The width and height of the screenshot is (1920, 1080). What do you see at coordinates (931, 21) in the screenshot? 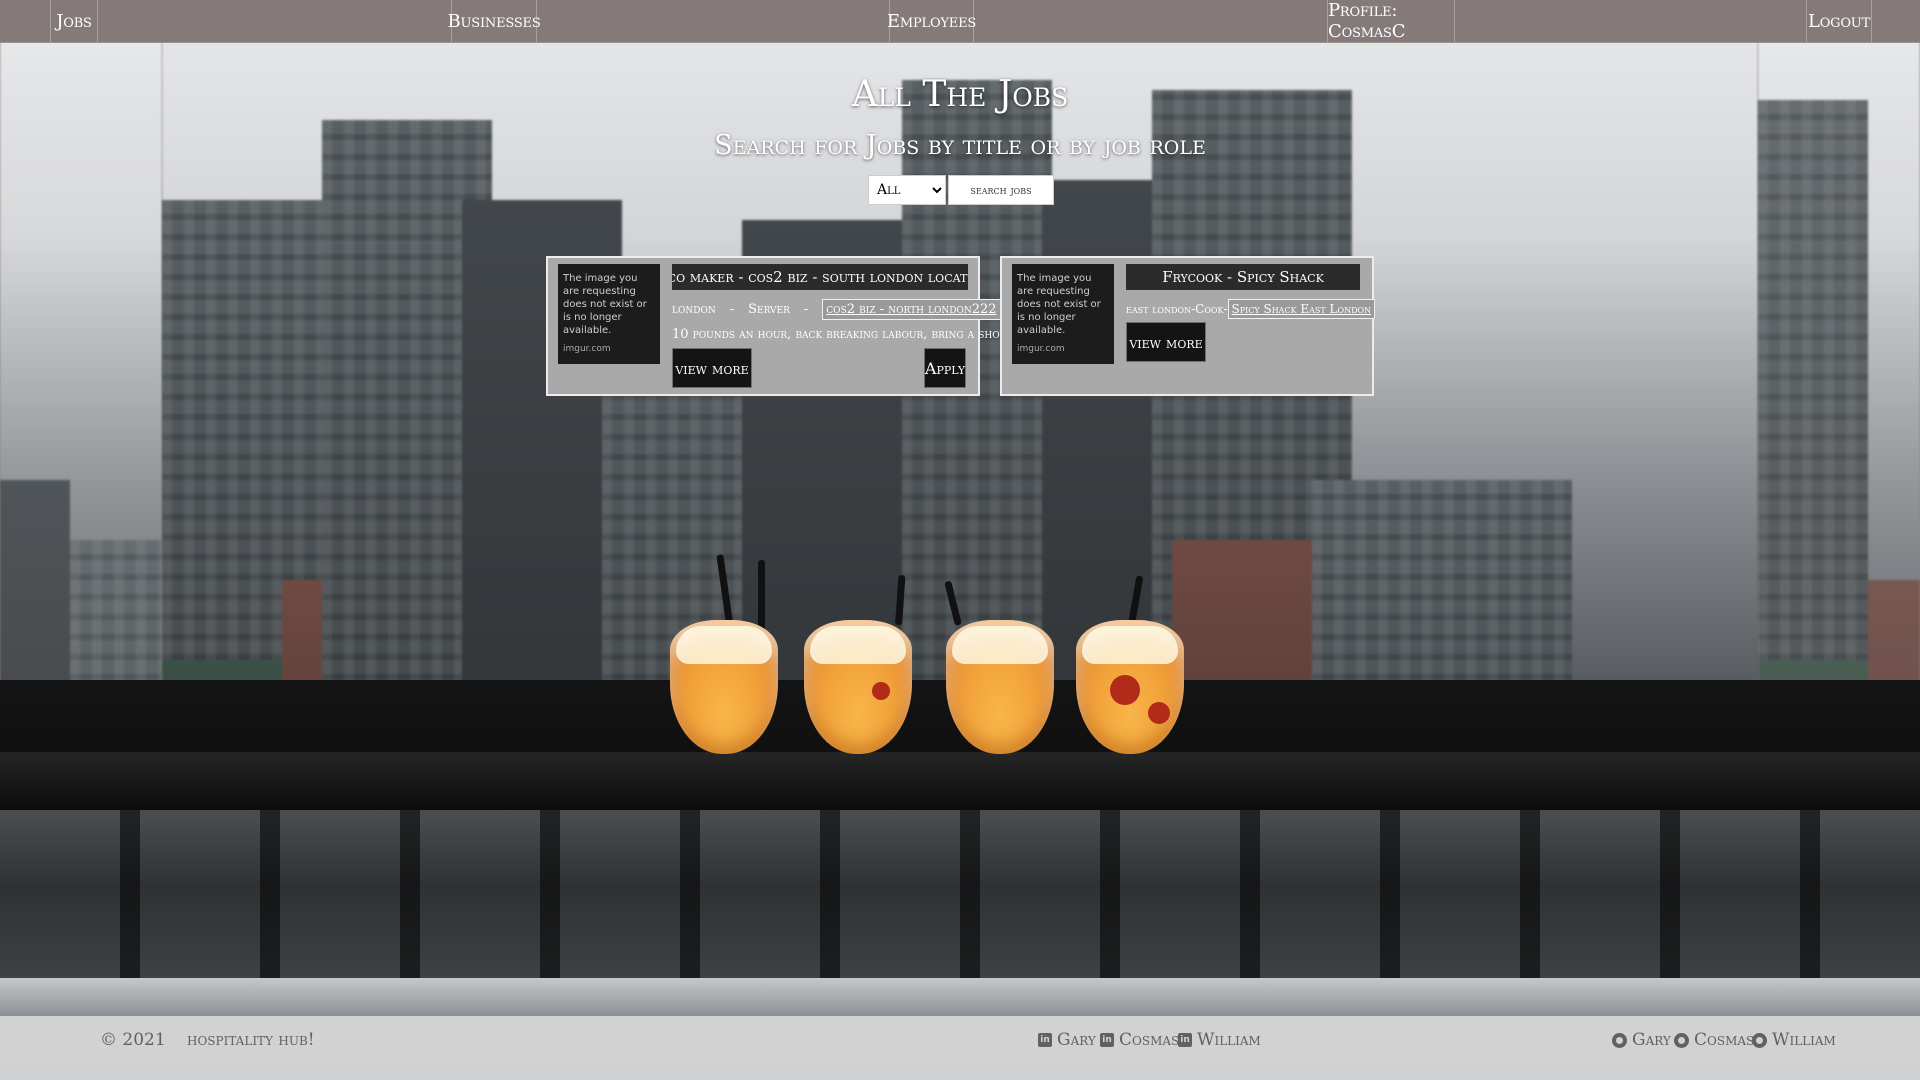
I see `nav-employees: Employees` at bounding box center [931, 21].